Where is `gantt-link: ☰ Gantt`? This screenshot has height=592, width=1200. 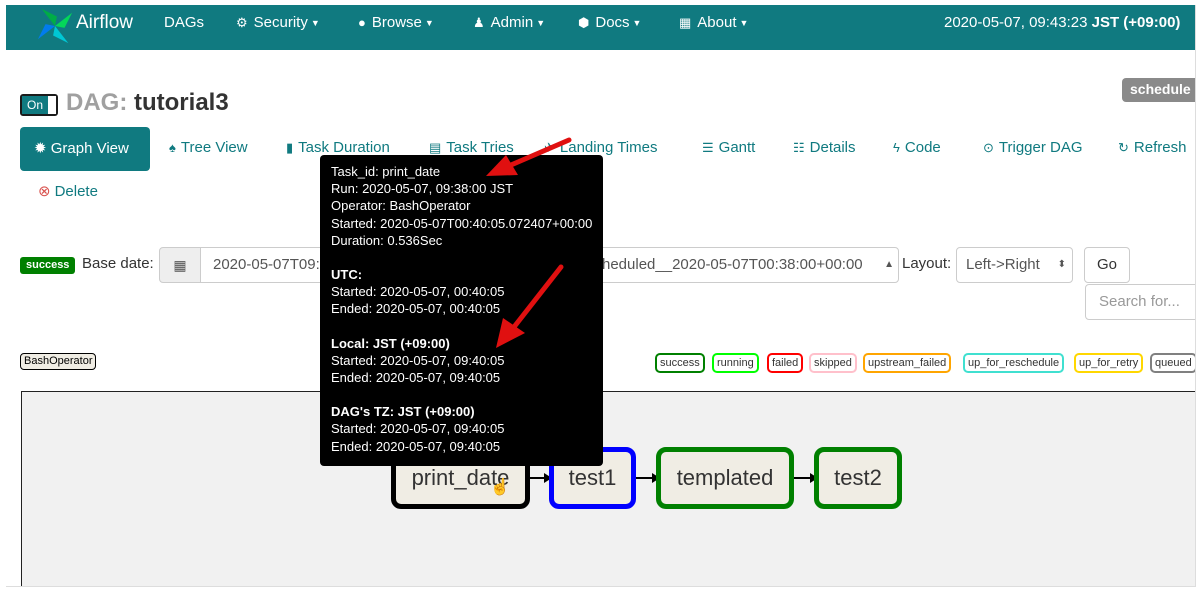 gantt-link: ☰ Gantt is located at coordinates (728, 147).